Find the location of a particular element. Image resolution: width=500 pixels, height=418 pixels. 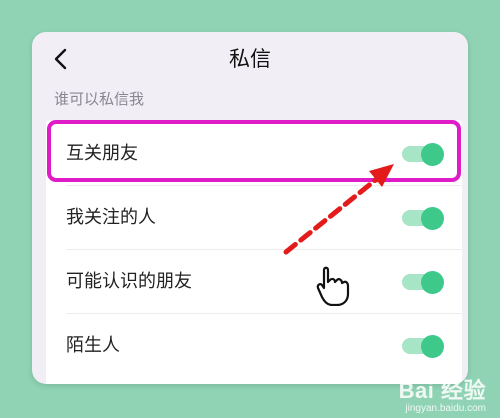

hand-cursor-icon is located at coordinates (333, 286).